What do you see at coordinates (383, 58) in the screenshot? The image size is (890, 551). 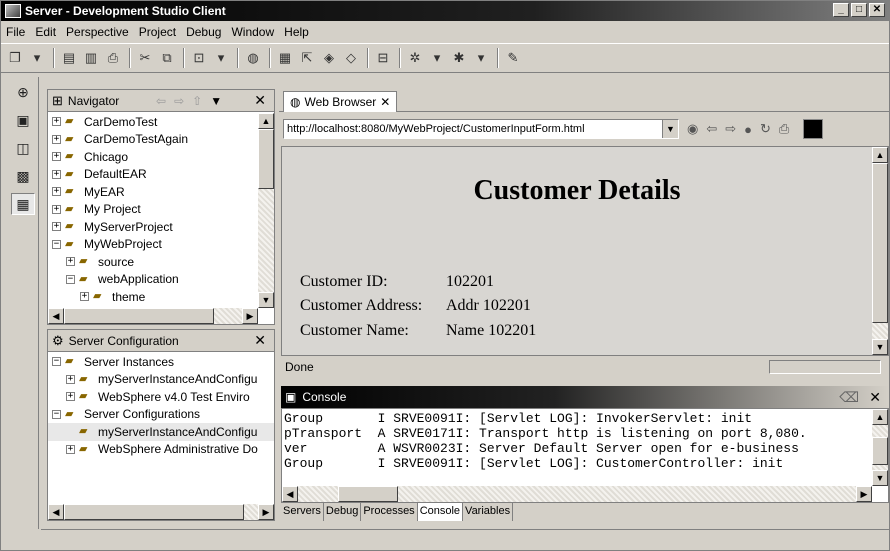 I see `layout-icon: ⊟` at bounding box center [383, 58].